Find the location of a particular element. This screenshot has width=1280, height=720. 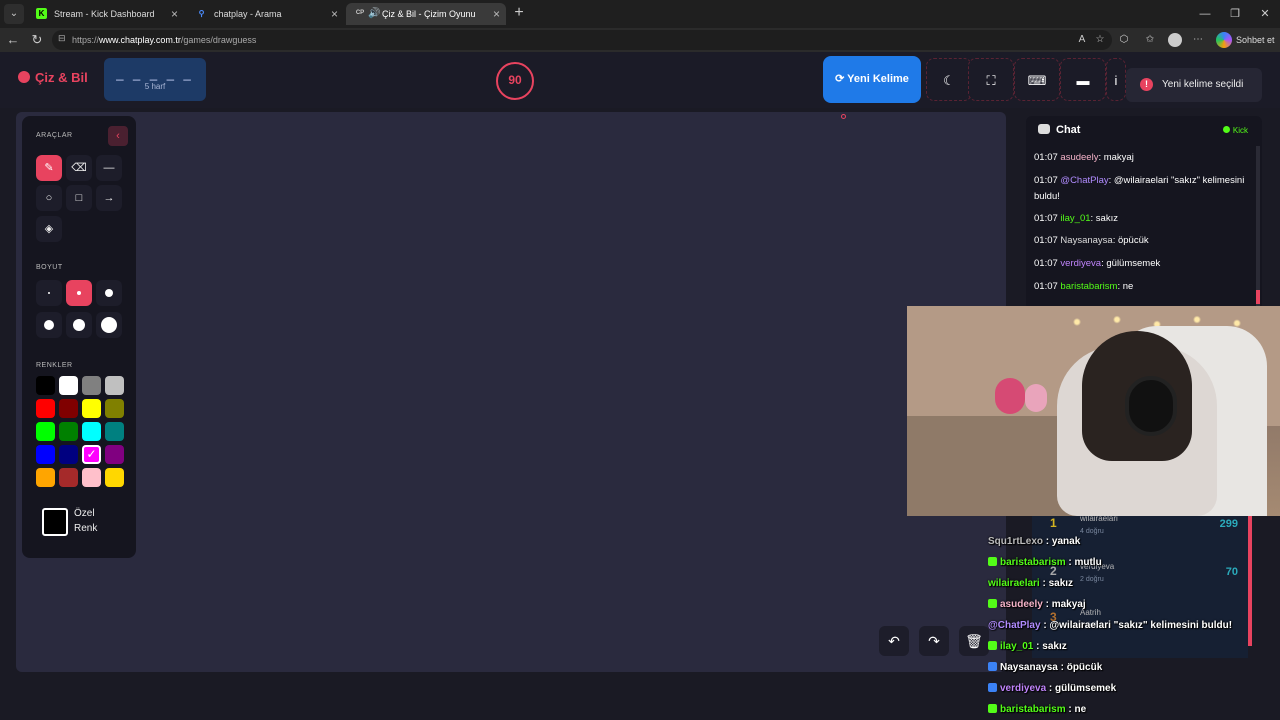

size-6-button is located at coordinates (109, 325).